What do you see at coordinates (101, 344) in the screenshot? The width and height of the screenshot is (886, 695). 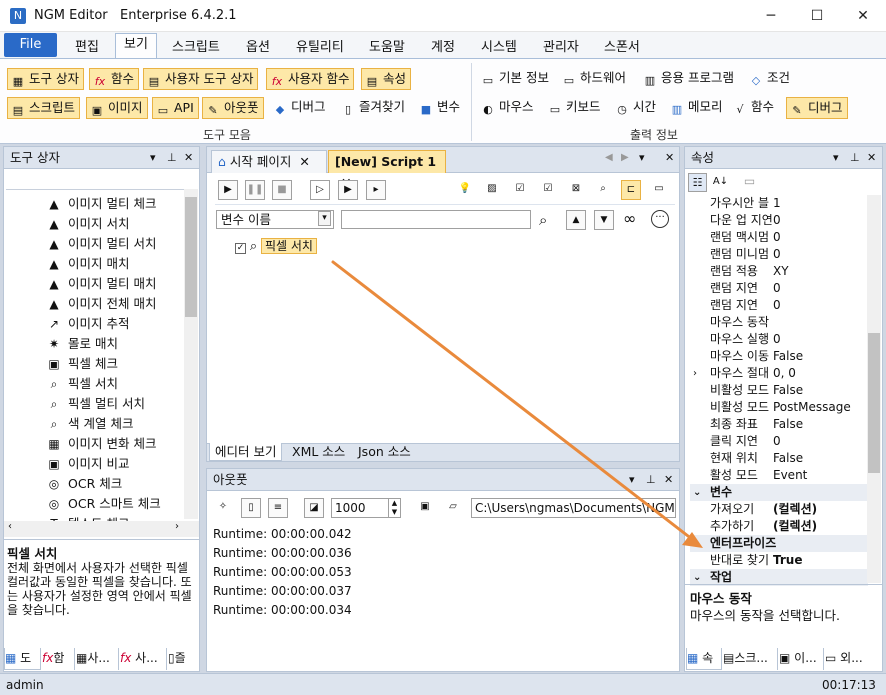 I see `toolbox-item: ✷ 몰로 매치` at bounding box center [101, 344].